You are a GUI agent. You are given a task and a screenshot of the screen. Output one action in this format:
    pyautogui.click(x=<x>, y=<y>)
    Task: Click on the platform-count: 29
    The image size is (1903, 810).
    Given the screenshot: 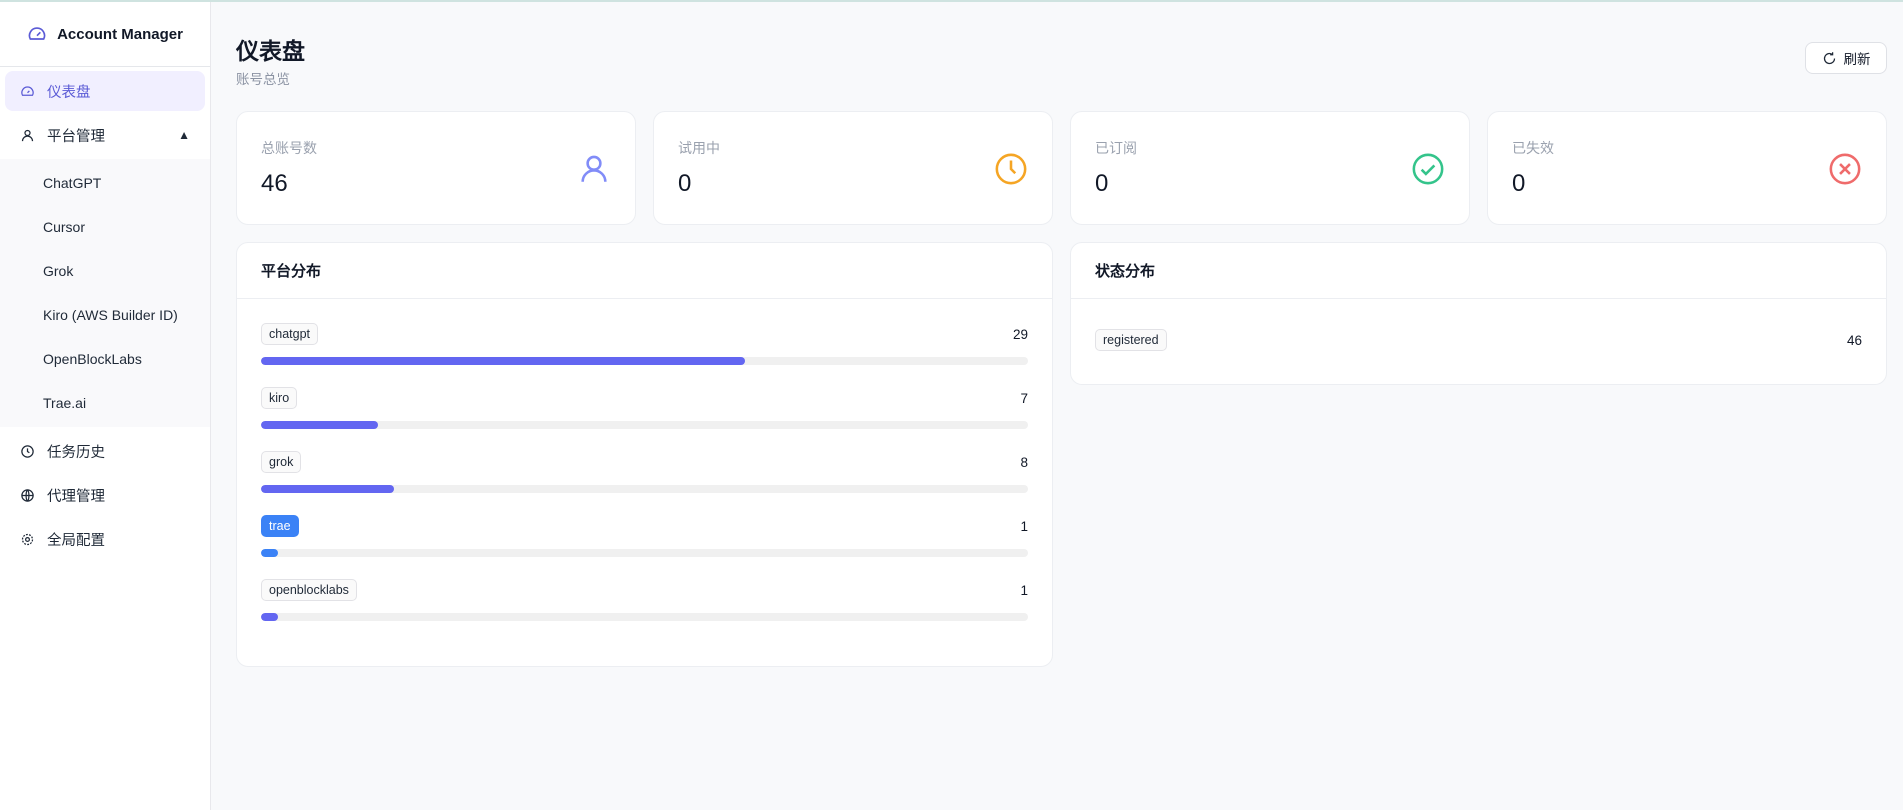 What is the action you would take?
    pyautogui.click(x=1020, y=334)
    